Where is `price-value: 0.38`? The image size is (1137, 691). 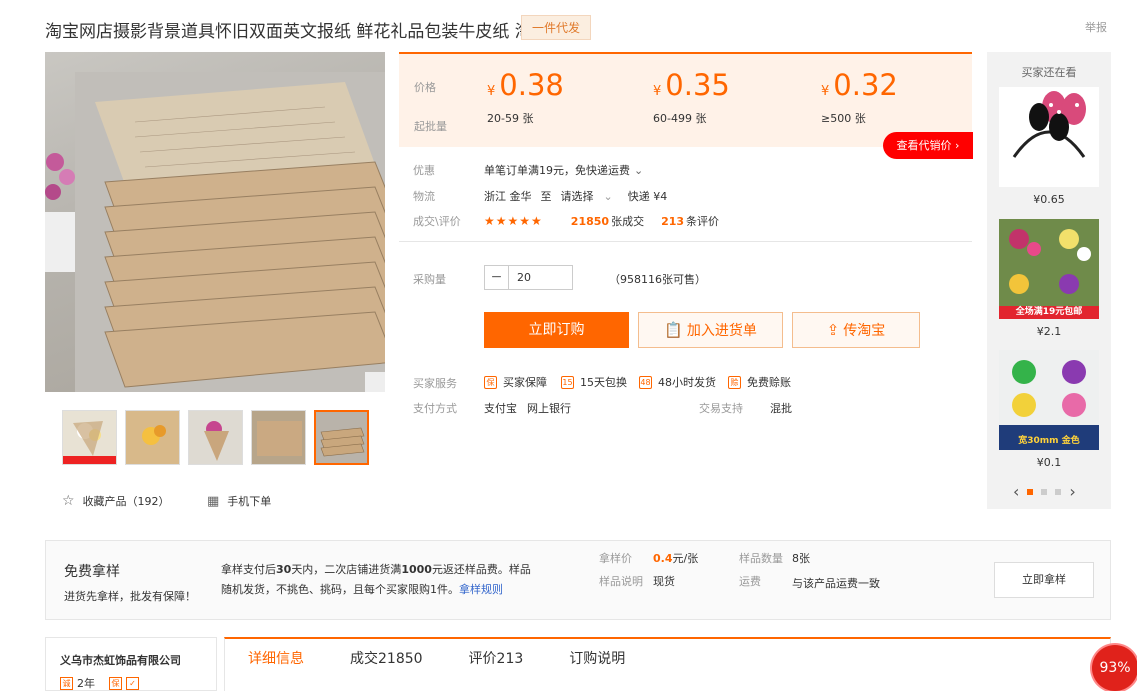 price-value: 0.38 is located at coordinates (531, 85).